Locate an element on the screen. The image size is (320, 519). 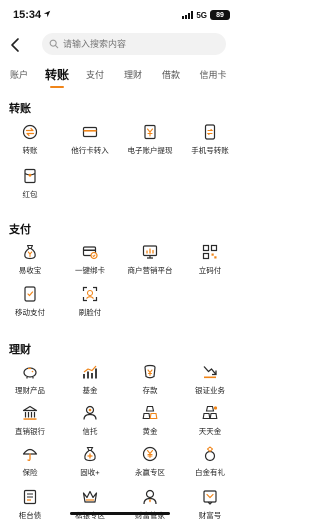
tab-label: 理财 is located at coordinates (132, 75).